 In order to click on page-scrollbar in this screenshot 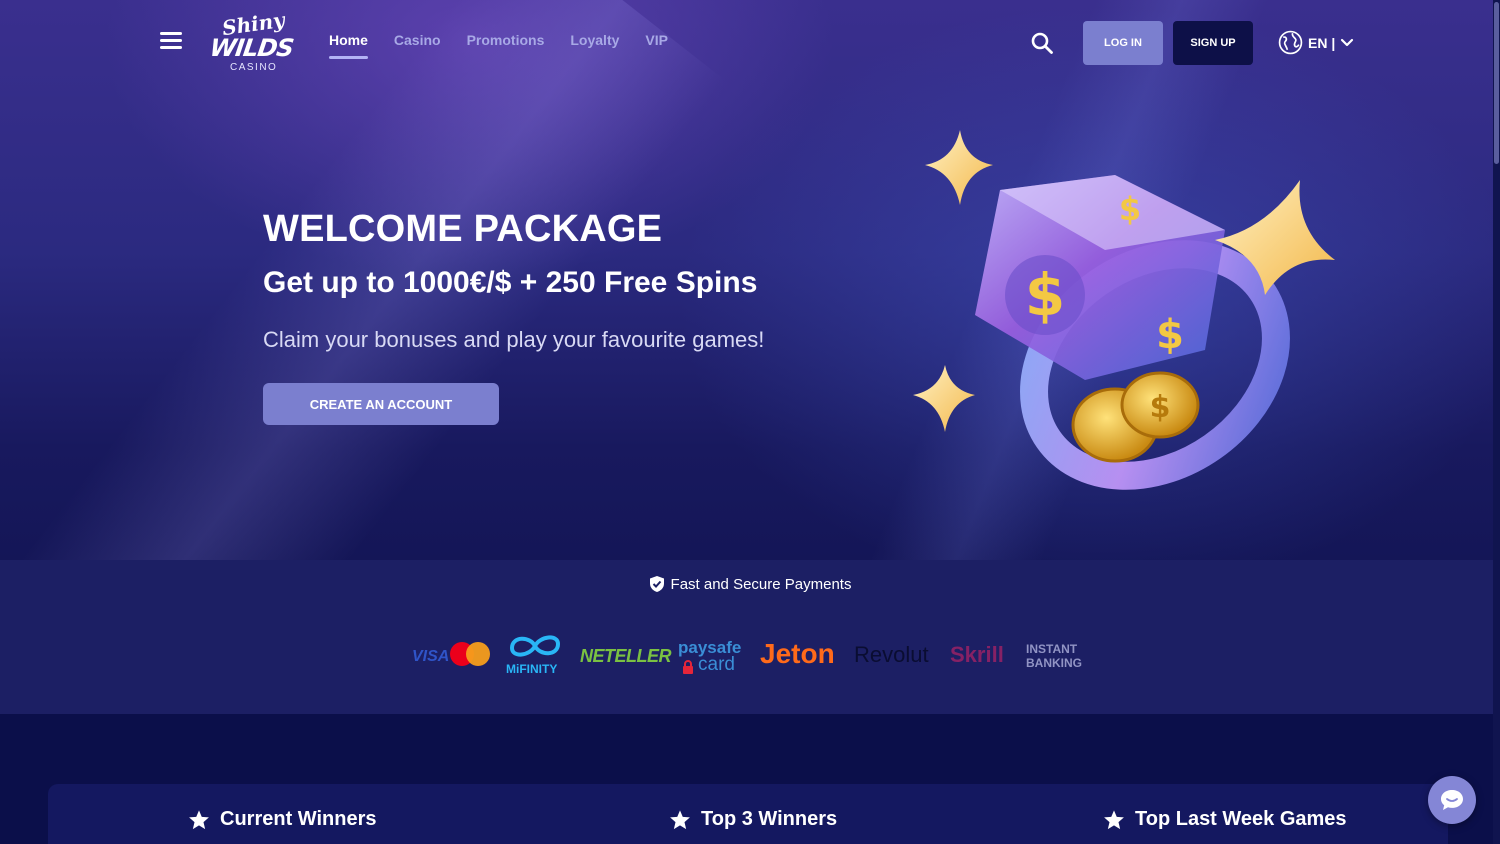, I will do `click(1496, 422)`.